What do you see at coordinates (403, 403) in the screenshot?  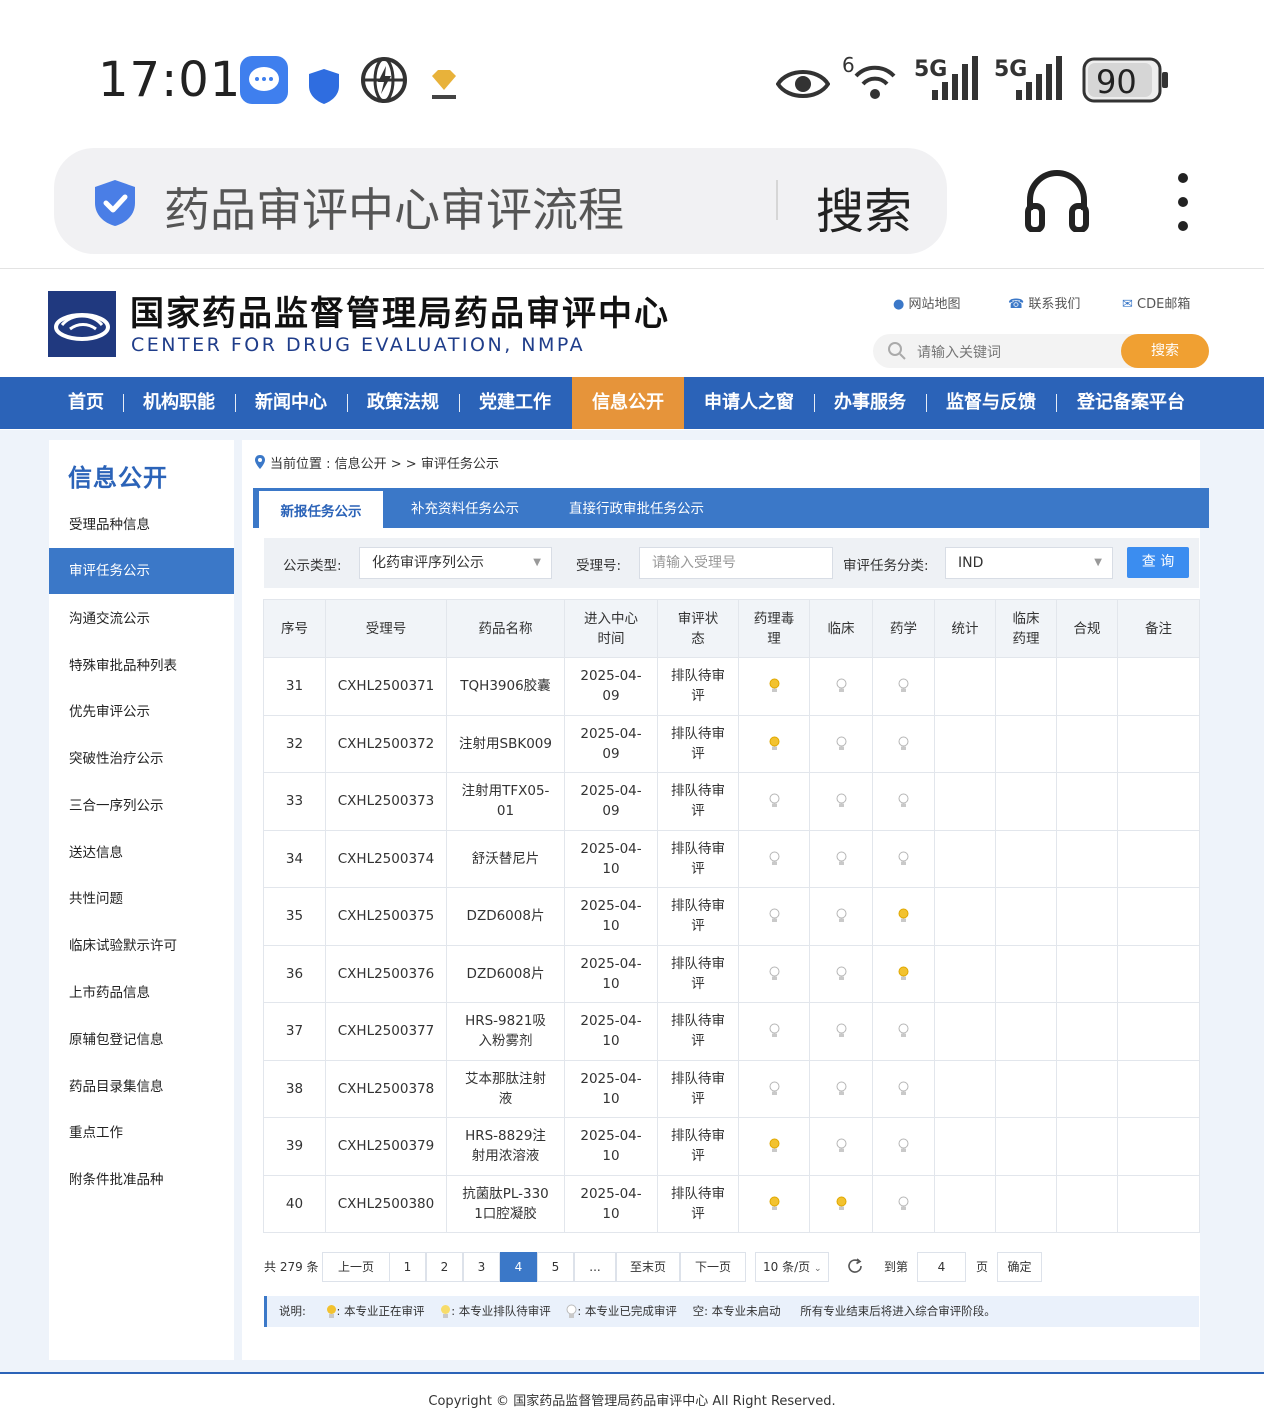 I see `nav-policy: 政策法规` at bounding box center [403, 403].